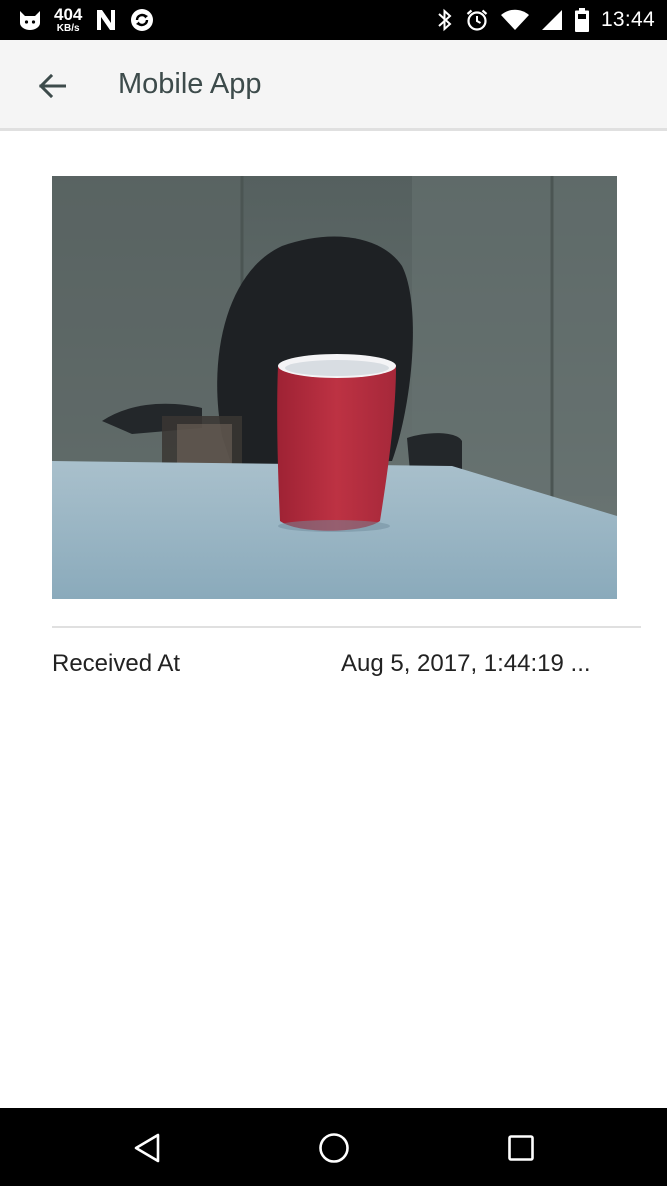  I want to click on network-speed-value: 404, so click(68, 14).